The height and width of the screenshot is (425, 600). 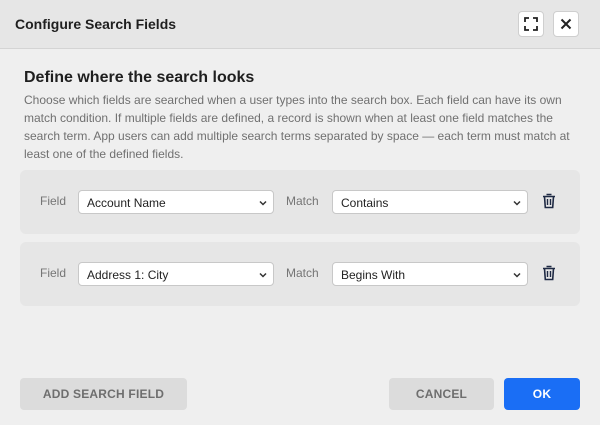 I want to click on dialog-header: Configure Search Fields, so click(x=300, y=24).